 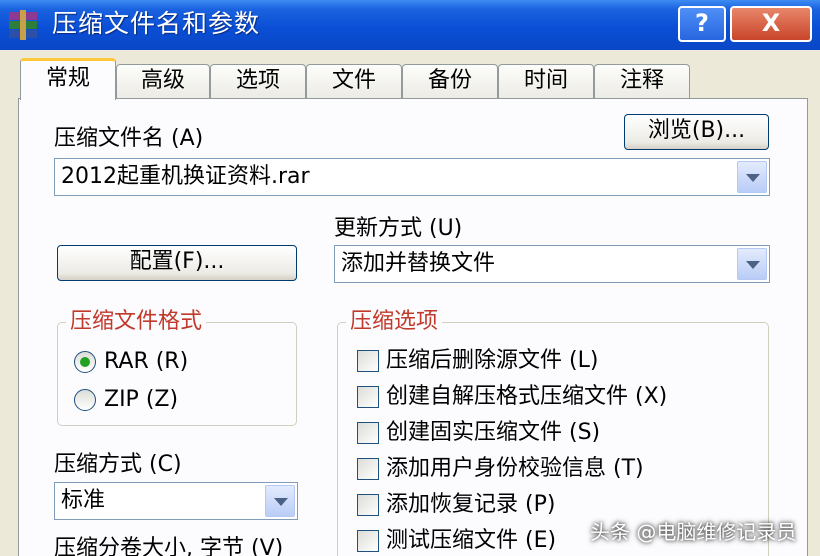 What do you see at coordinates (418, 264) in the screenshot?
I see `update-mode-value: 添加并替换文件` at bounding box center [418, 264].